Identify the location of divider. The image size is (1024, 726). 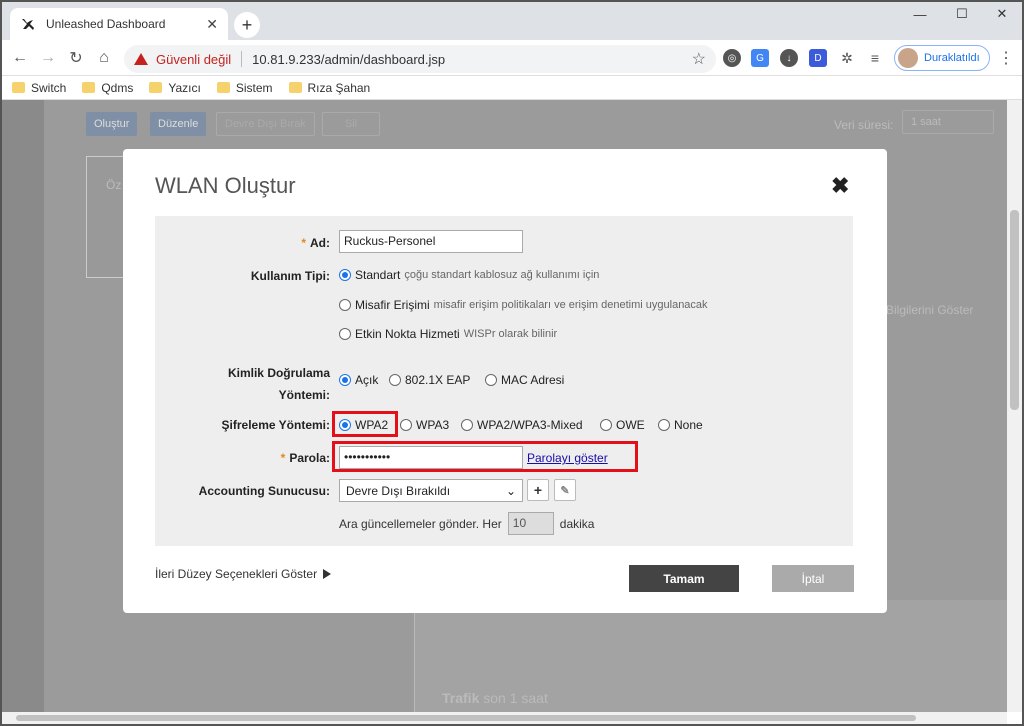
(242, 59).